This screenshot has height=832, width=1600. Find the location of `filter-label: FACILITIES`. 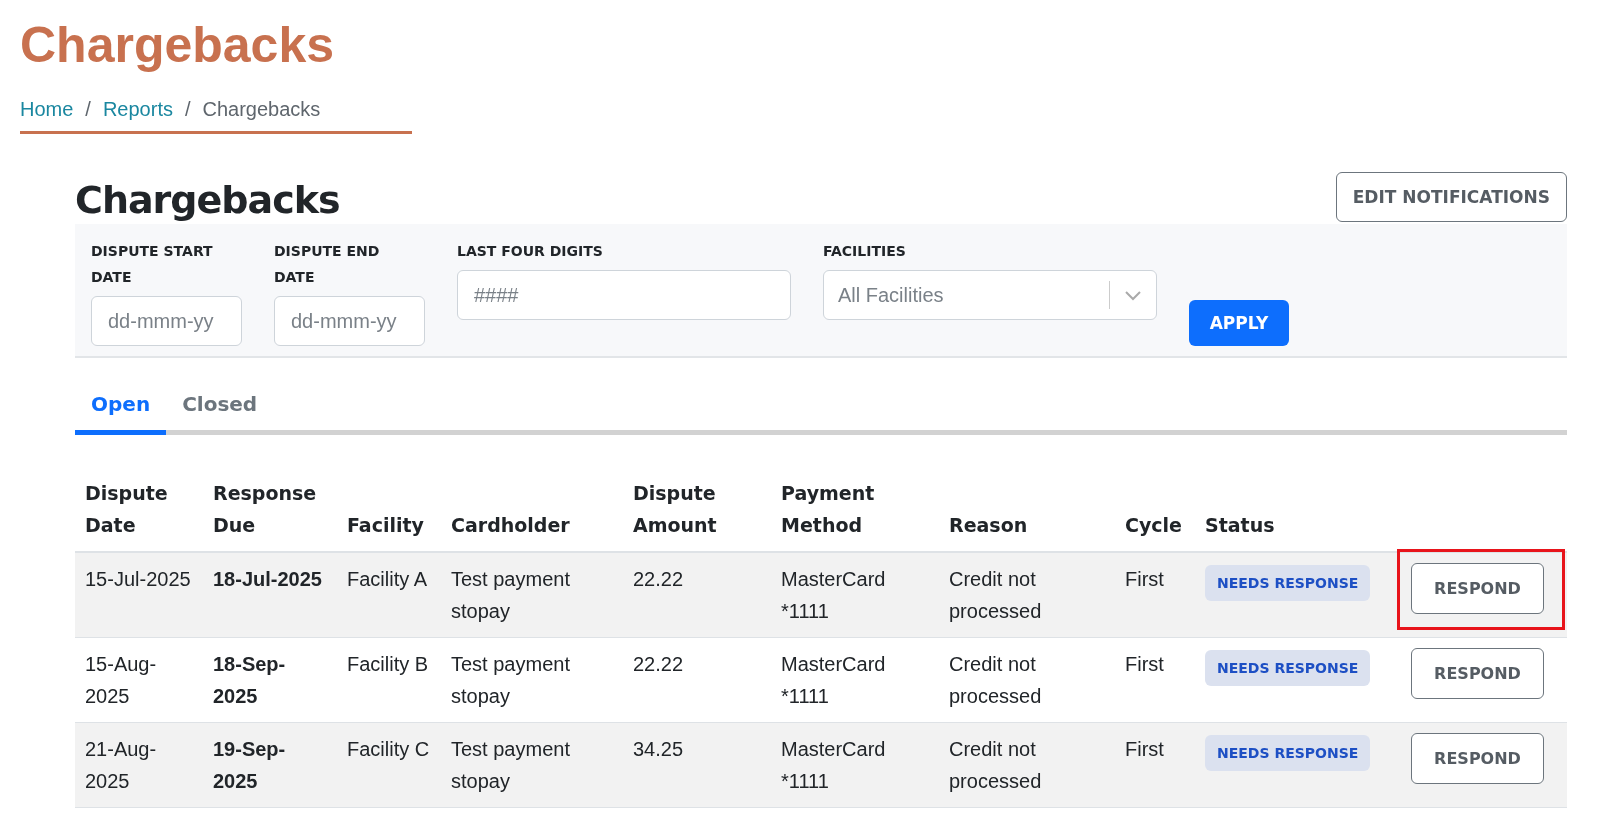

filter-label: FACILITIES is located at coordinates (865, 251).